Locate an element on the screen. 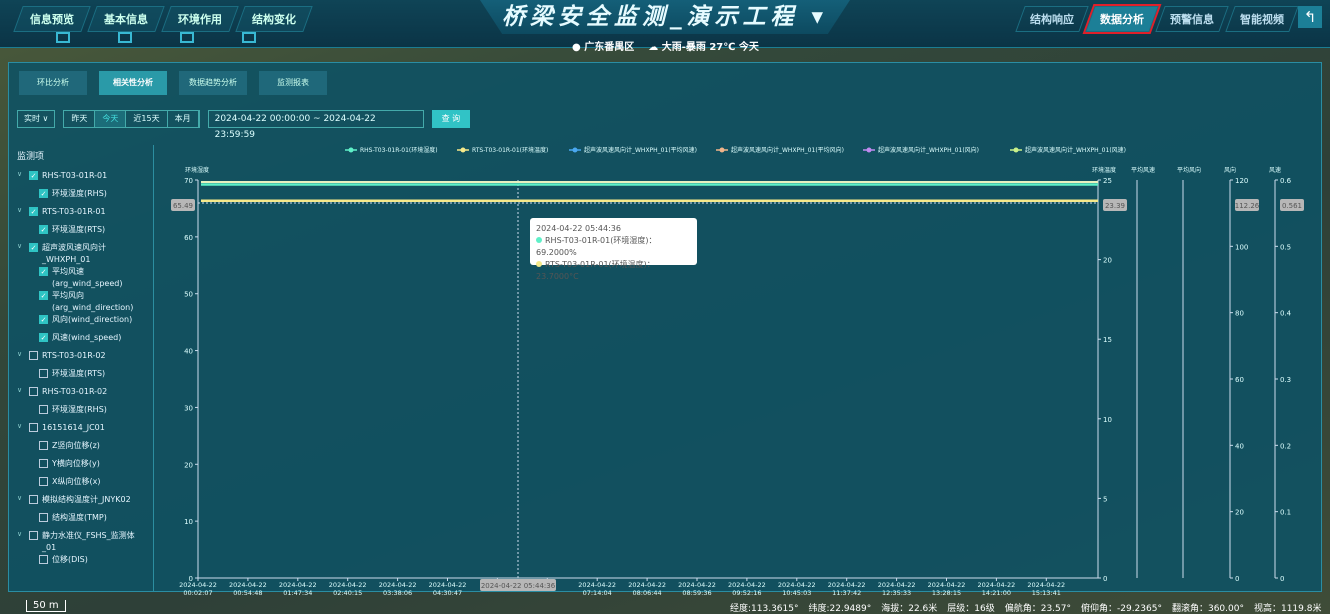  tree-node: ∨ 16151614_JC01 is located at coordinates (81, 431).